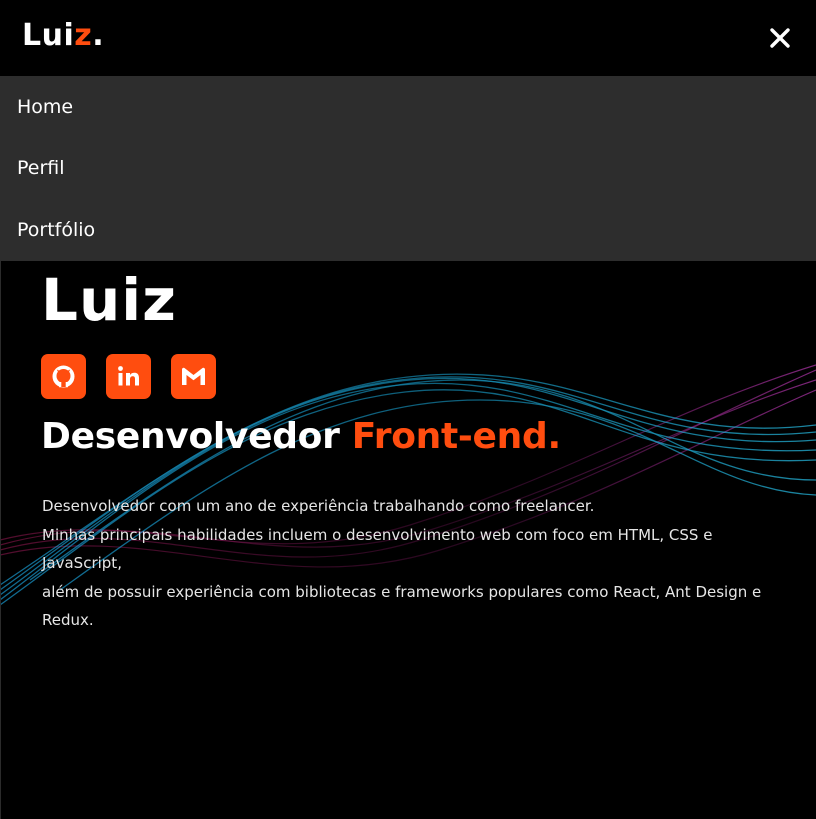 This screenshot has width=816, height=819. What do you see at coordinates (41, 168) in the screenshot?
I see `menu-item-perfil: Perfil` at bounding box center [41, 168].